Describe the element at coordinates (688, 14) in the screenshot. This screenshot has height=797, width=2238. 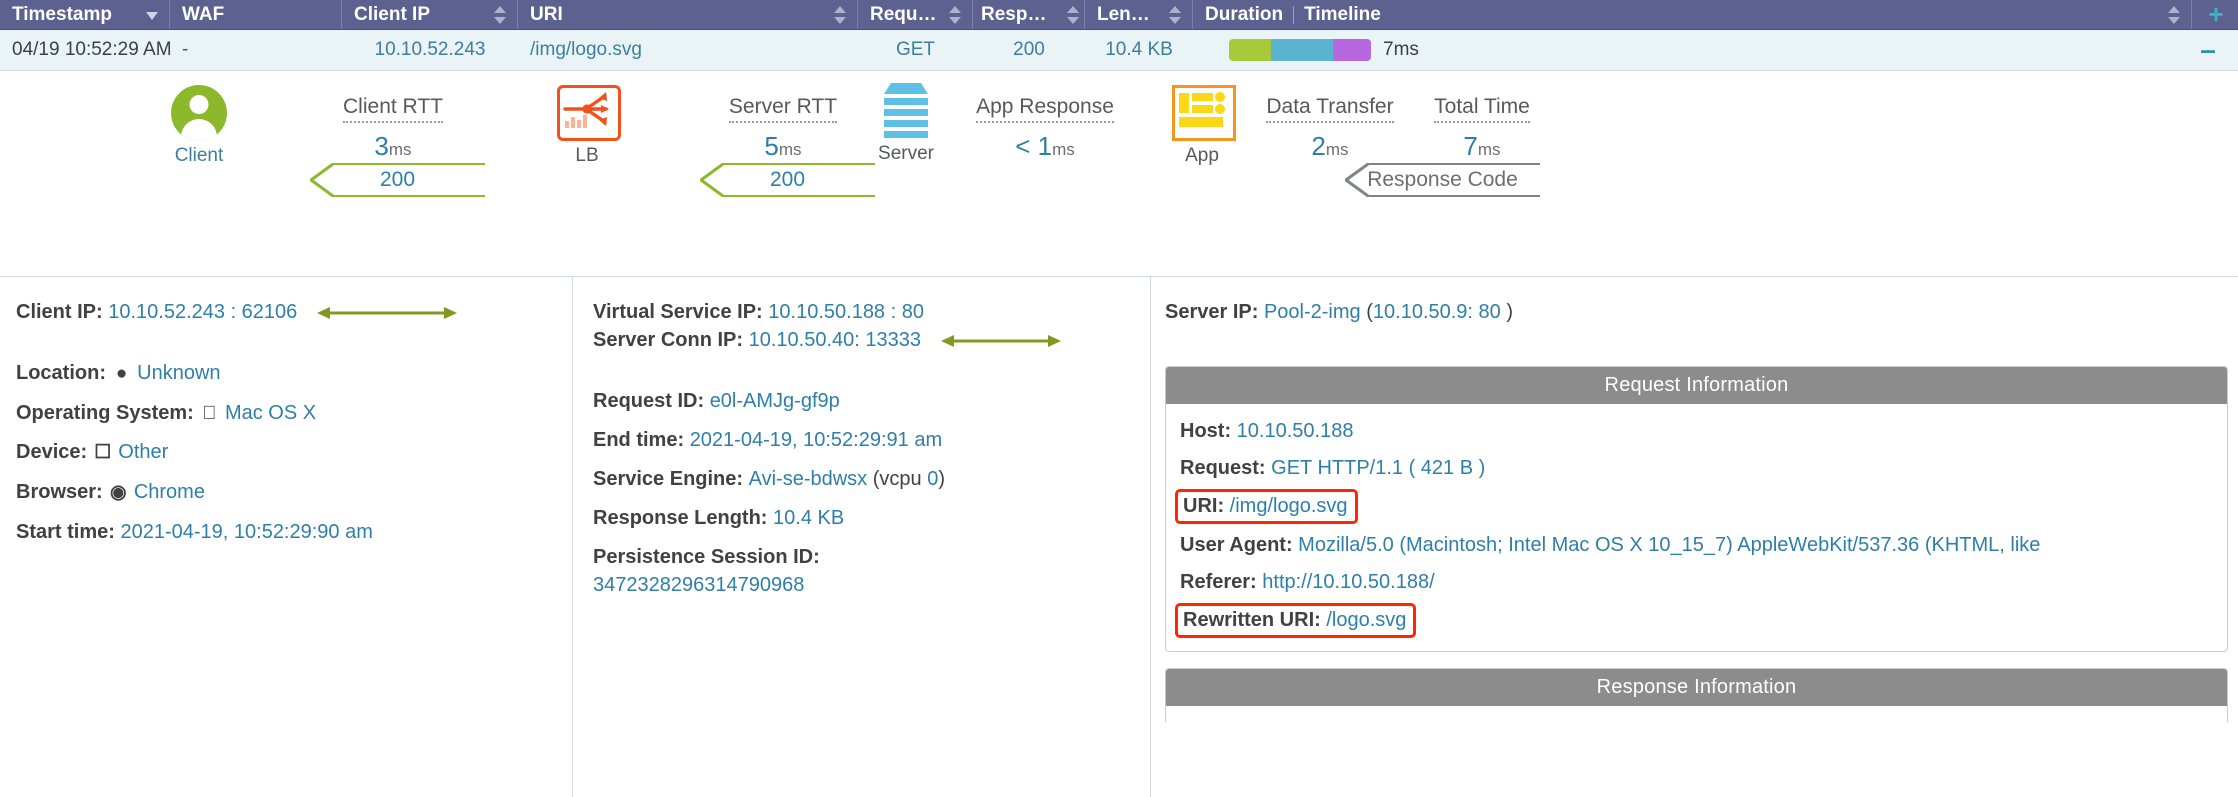
I see `column-header-uri: URI` at that location.